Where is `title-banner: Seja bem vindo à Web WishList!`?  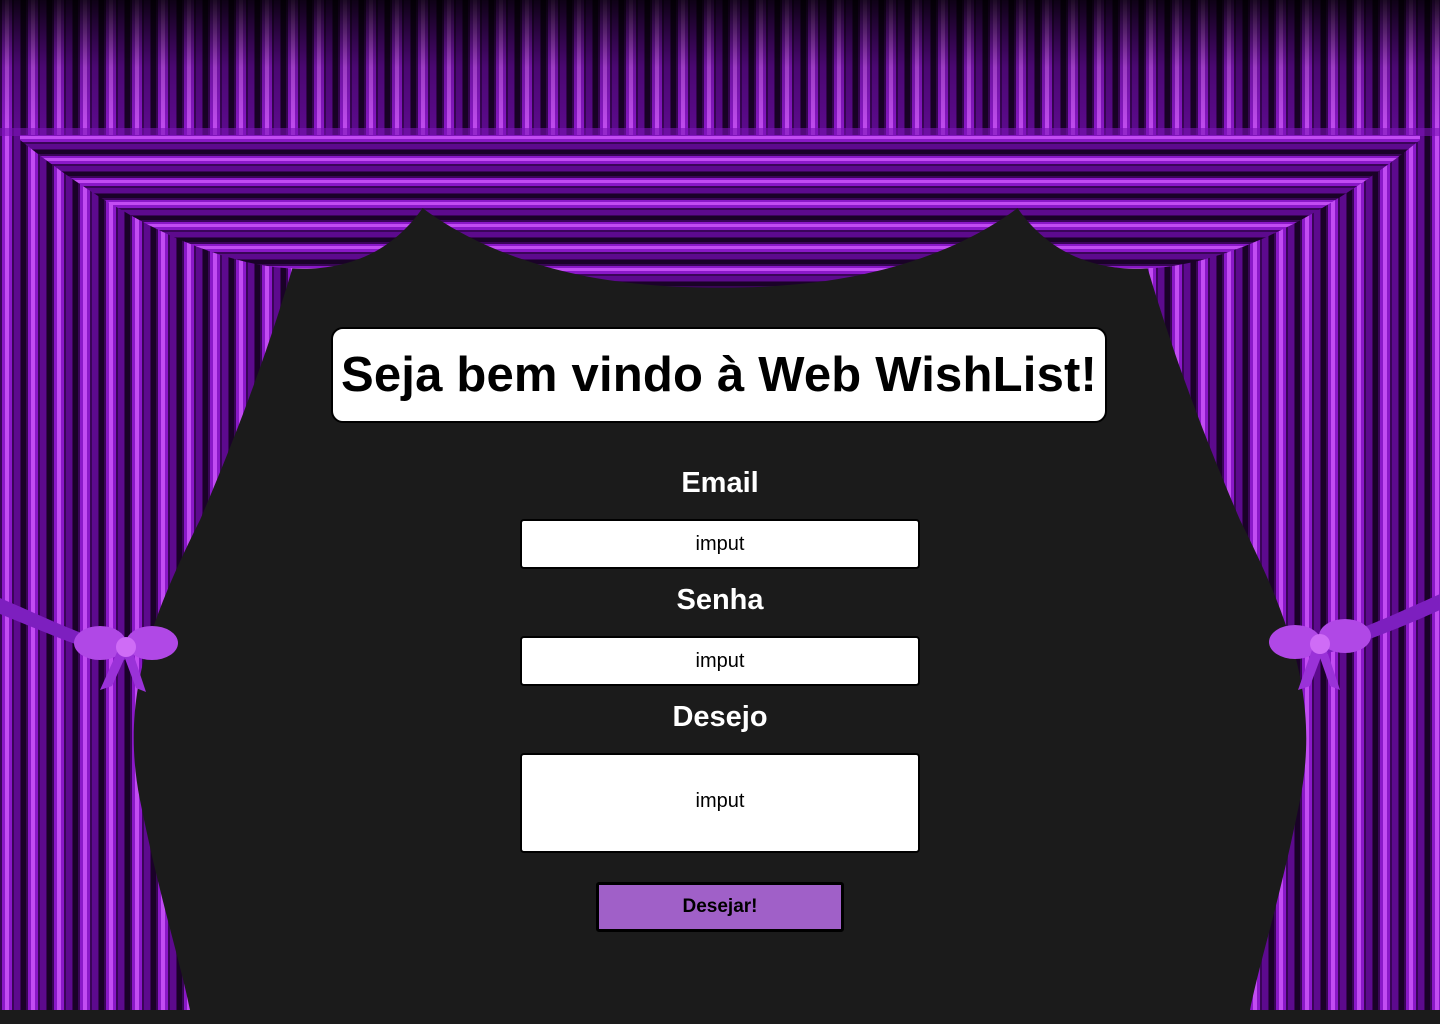 title-banner: Seja bem vindo à Web WishList! is located at coordinates (719, 375).